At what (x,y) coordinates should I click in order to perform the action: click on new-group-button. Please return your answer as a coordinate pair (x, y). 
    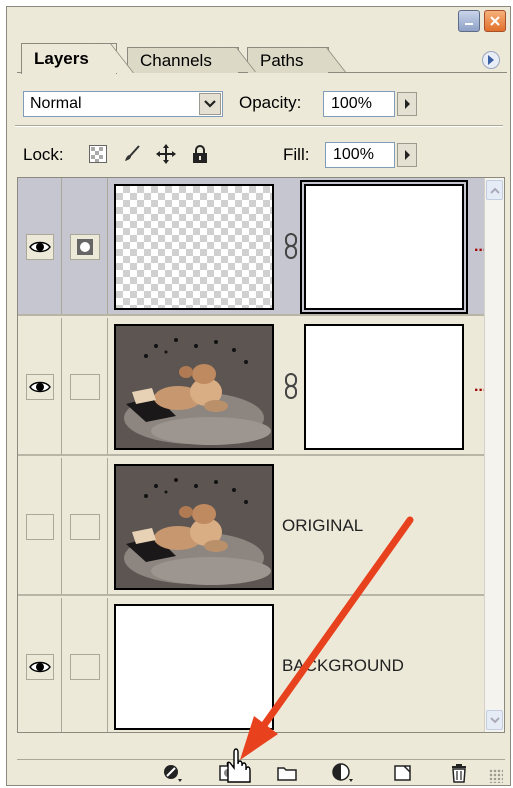
    Looking at the image, I should click on (287, 773).